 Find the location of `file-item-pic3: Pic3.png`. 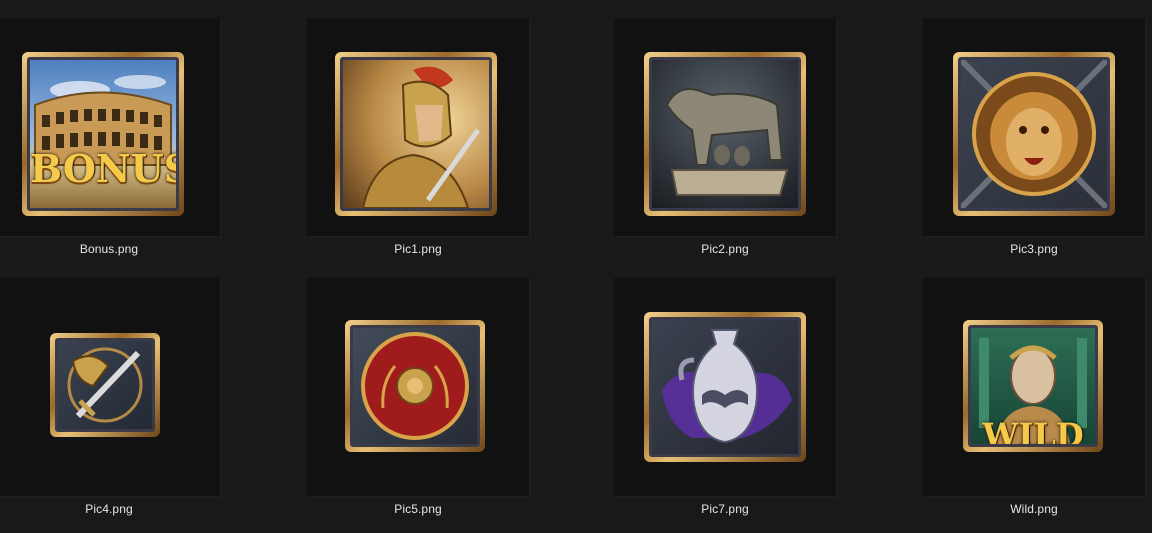

file-item-pic3: Pic3.png is located at coordinates (1037, 143).